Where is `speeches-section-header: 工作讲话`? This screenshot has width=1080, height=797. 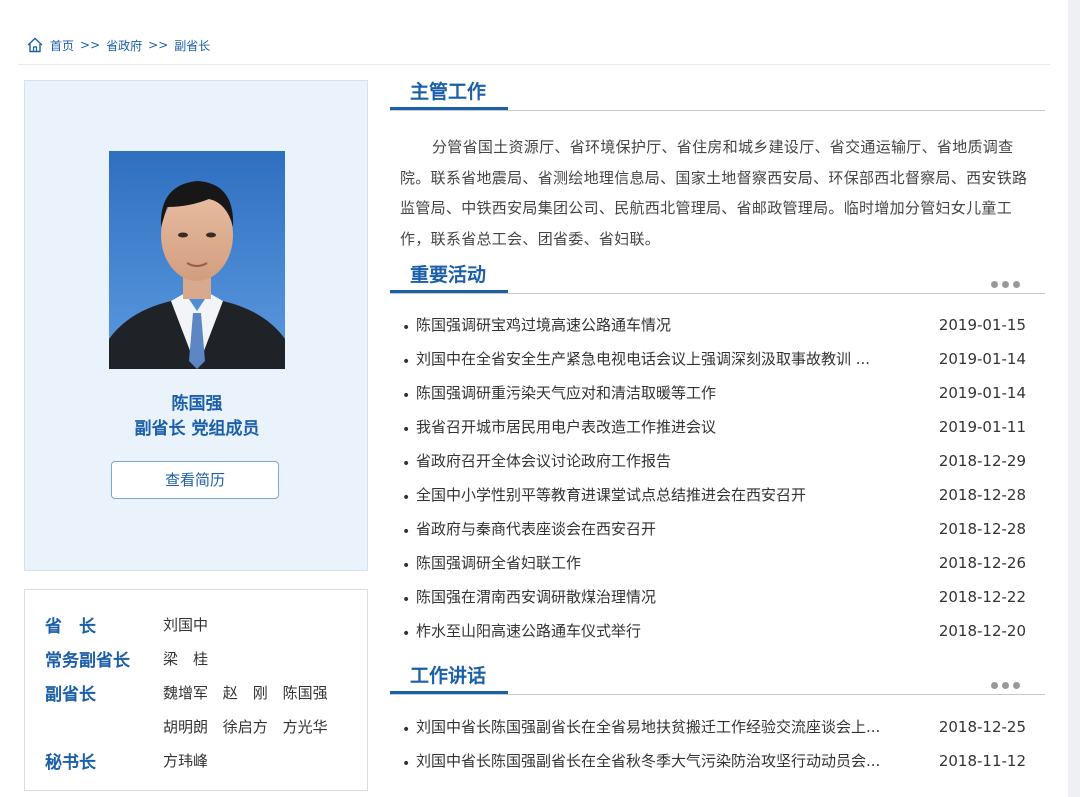 speeches-section-header: 工作讲话 is located at coordinates (717, 678).